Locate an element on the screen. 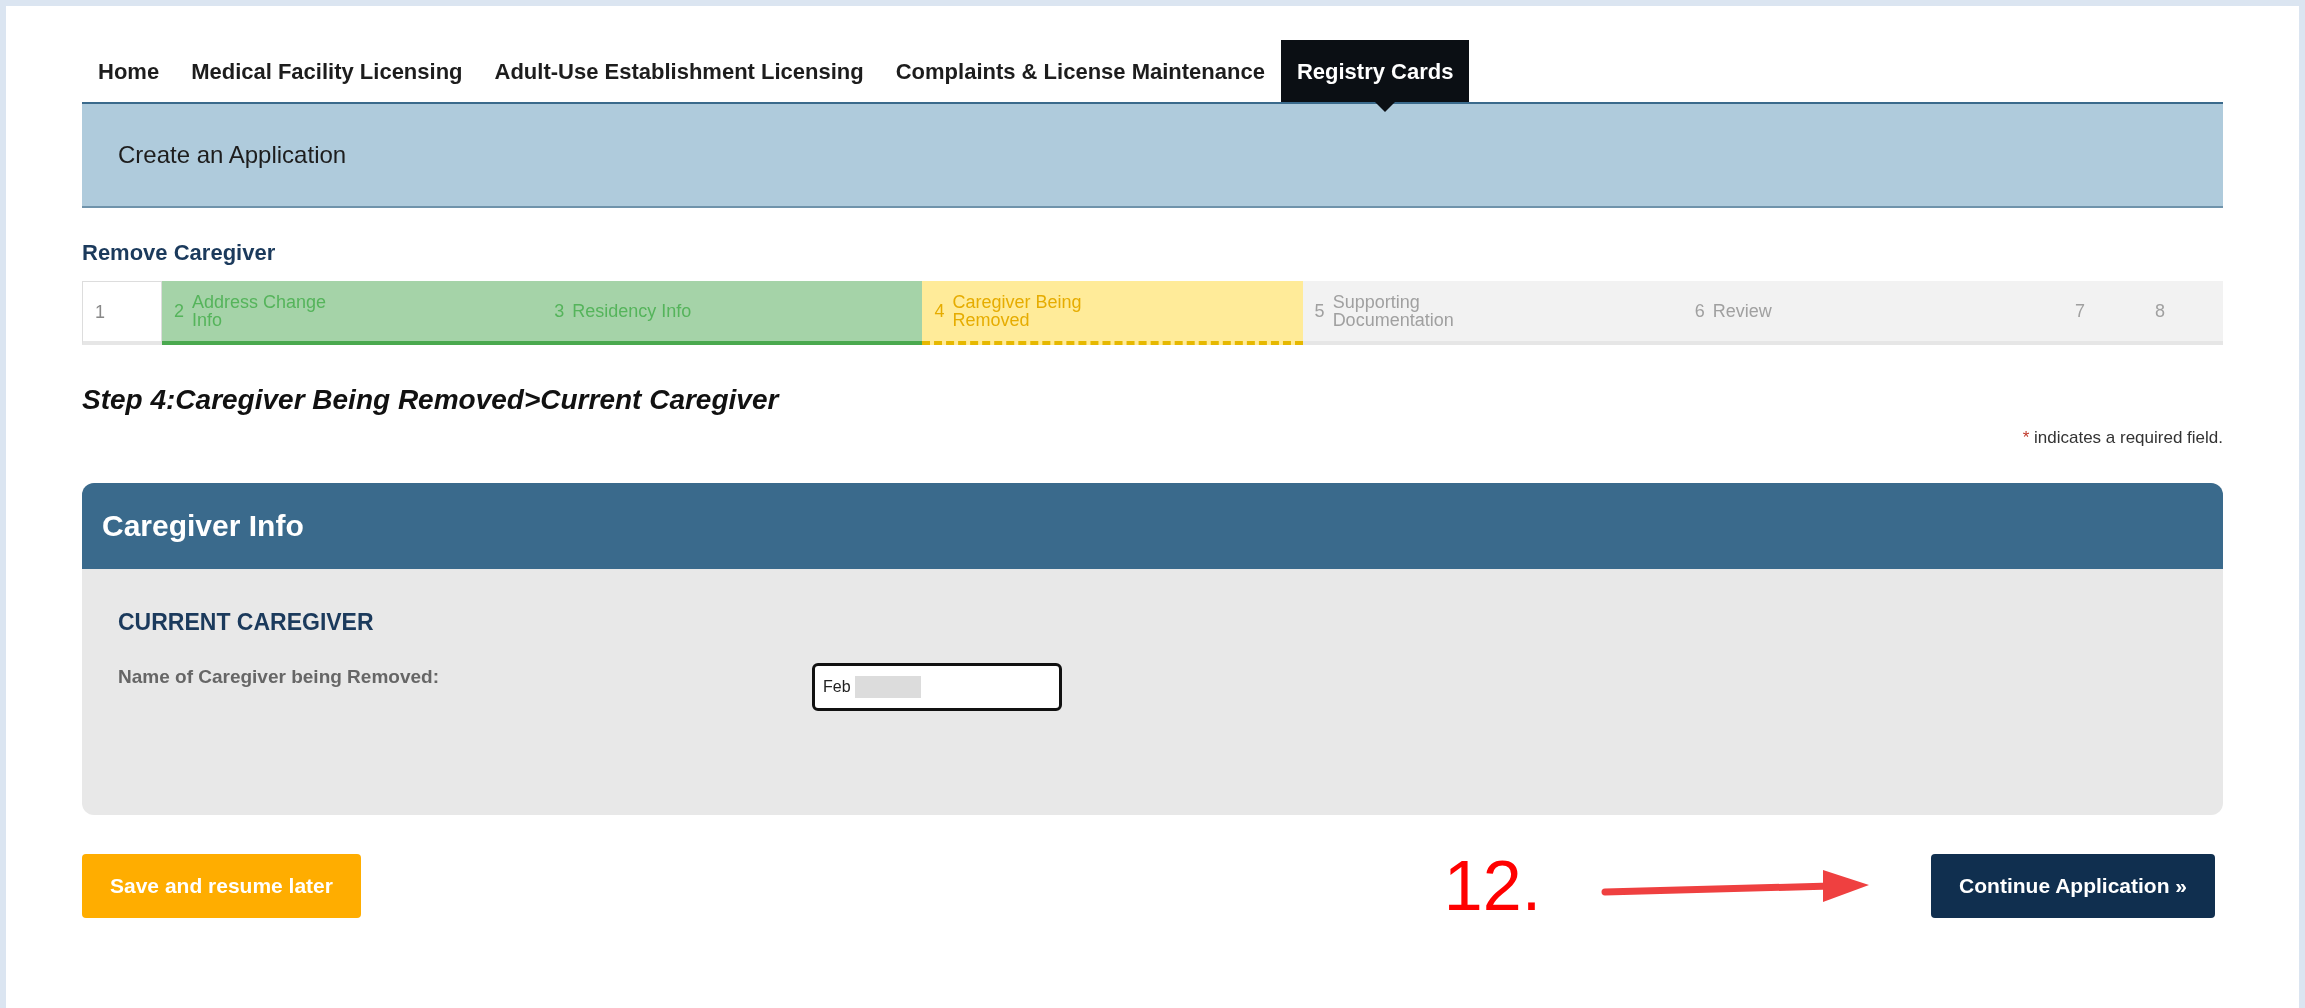 This screenshot has height=1008, width=2305. step-number-annotation: 12. is located at coordinates (1492, 885).